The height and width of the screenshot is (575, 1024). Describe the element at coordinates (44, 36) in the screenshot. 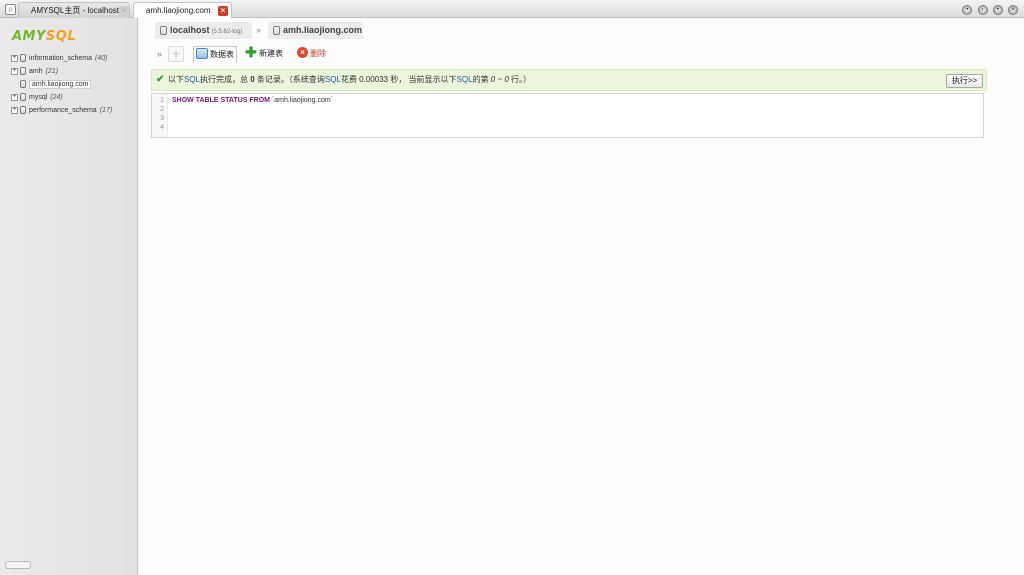

I see `amysql-logo: AMYSQL` at that location.